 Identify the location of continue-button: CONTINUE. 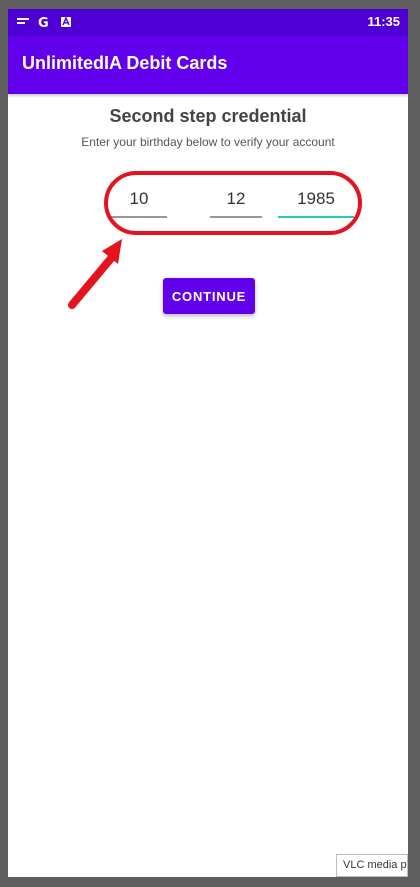
(209, 296).